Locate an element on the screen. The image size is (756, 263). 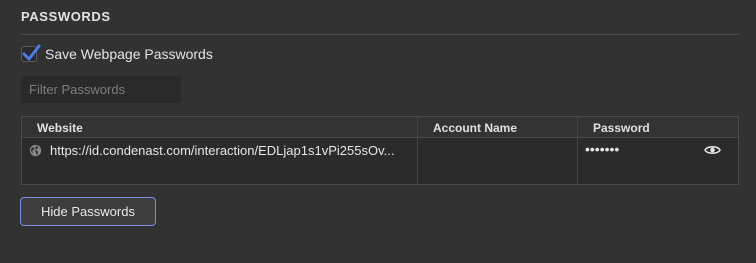
section-divider is located at coordinates (380, 34).